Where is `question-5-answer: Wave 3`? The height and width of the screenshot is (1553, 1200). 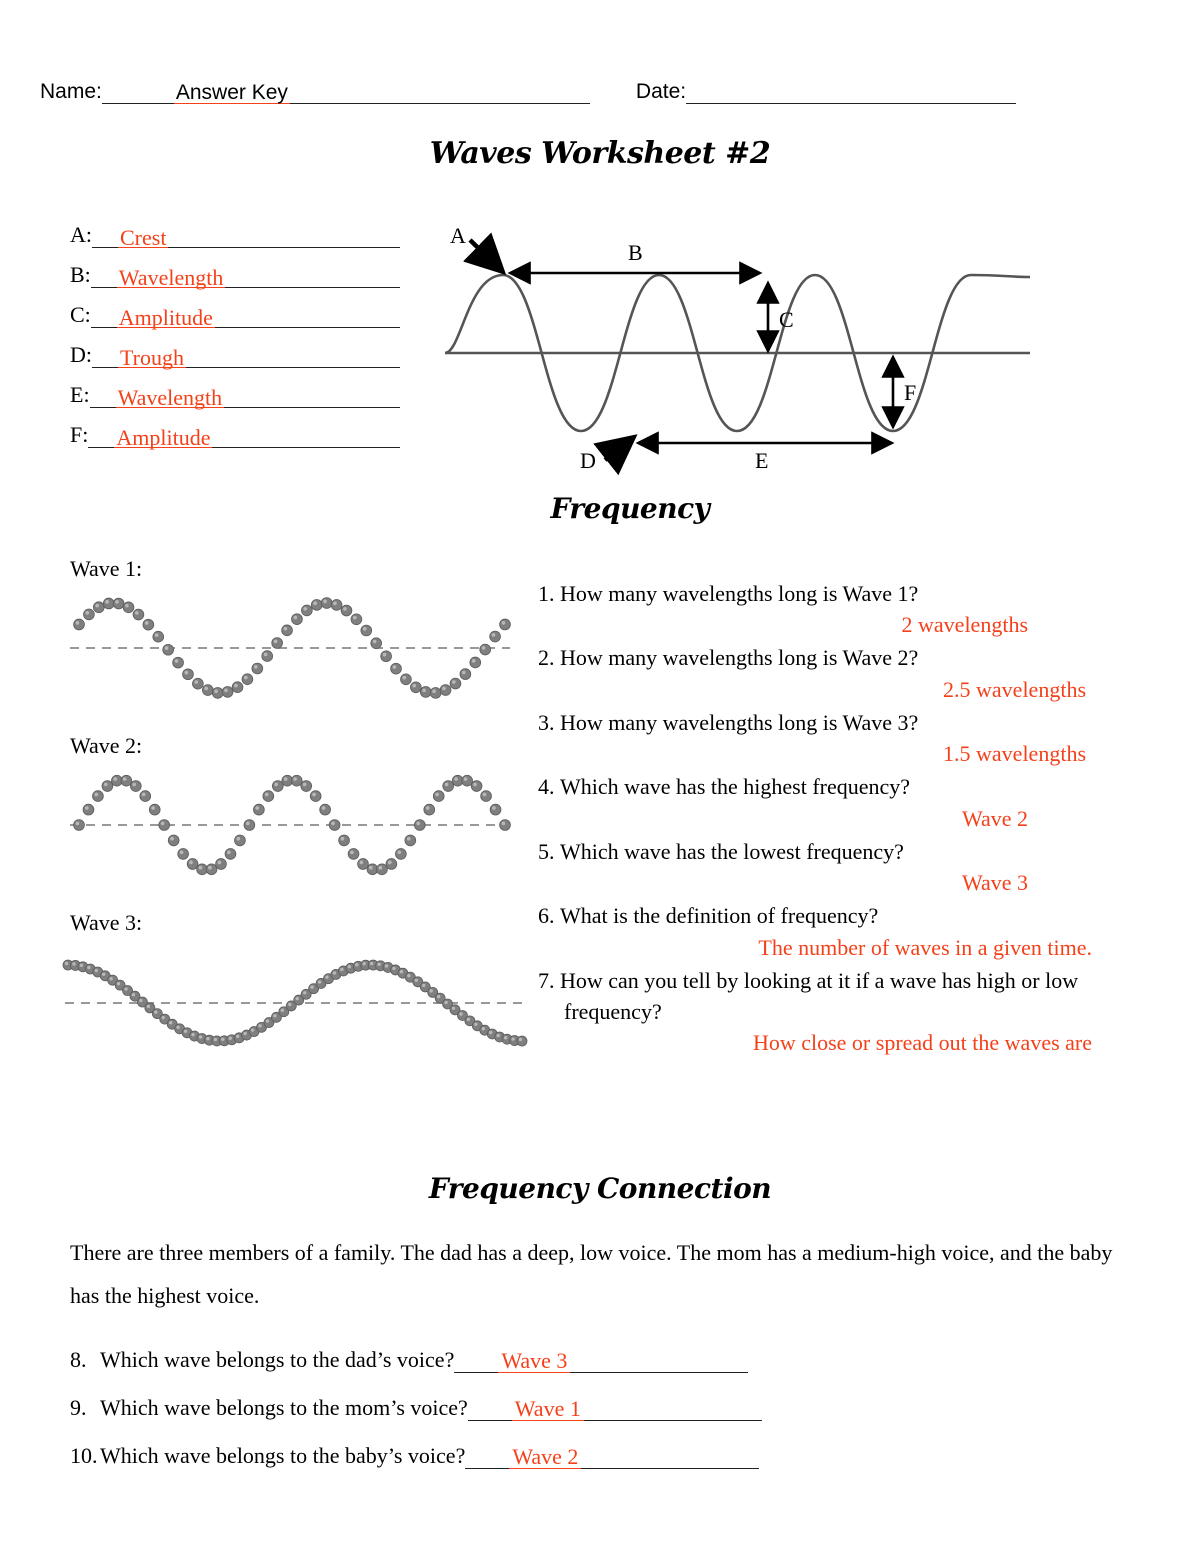
question-5-answer: Wave 3 is located at coordinates (838, 882).